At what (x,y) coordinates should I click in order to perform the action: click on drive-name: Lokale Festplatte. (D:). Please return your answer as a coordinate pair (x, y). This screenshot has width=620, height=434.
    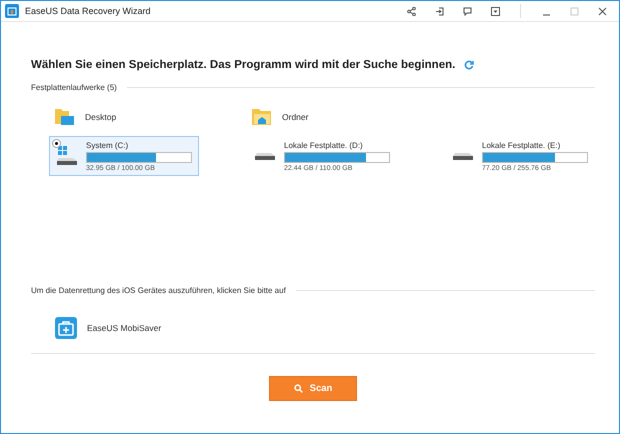
    Looking at the image, I should click on (324, 145).